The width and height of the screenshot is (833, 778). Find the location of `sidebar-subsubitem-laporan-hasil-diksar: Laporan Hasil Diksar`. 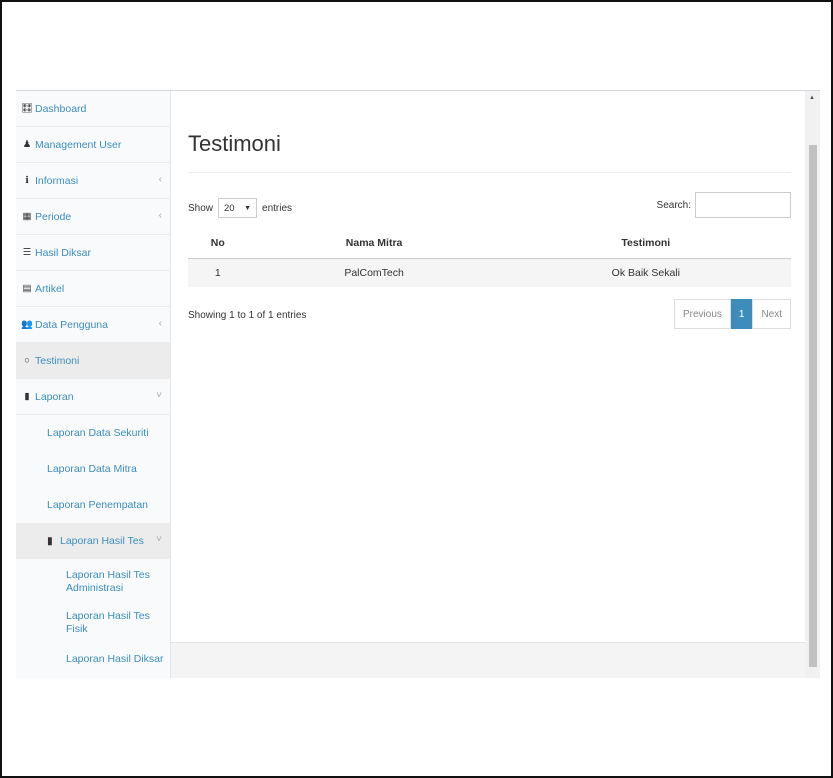

sidebar-subsubitem-laporan-hasil-diksar: Laporan Hasil Diksar is located at coordinates (93, 659).